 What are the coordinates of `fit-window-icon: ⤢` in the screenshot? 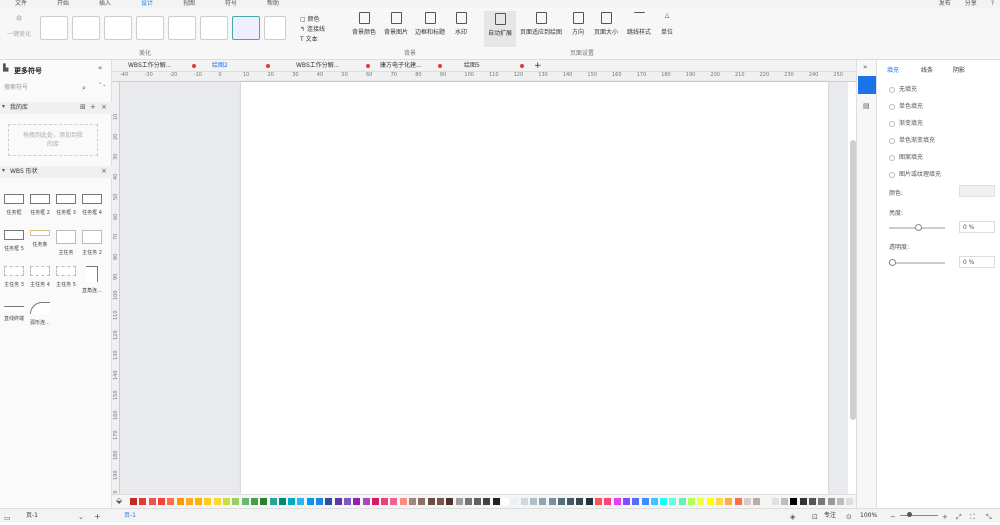 It's located at (959, 517).